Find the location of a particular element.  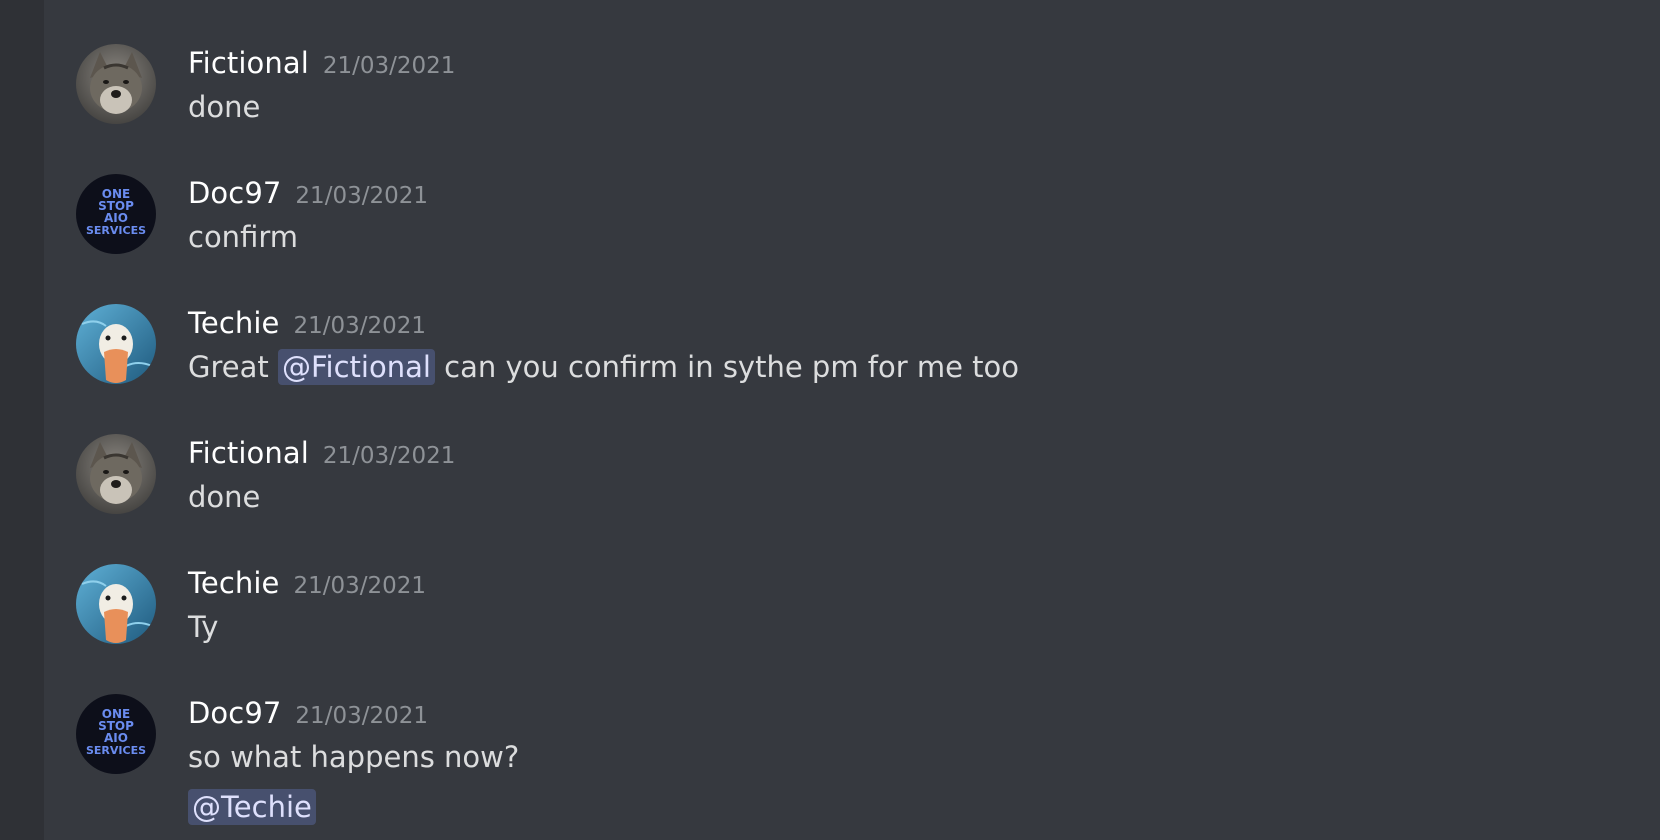

user-mention: @Techie is located at coordinates (252, 807).